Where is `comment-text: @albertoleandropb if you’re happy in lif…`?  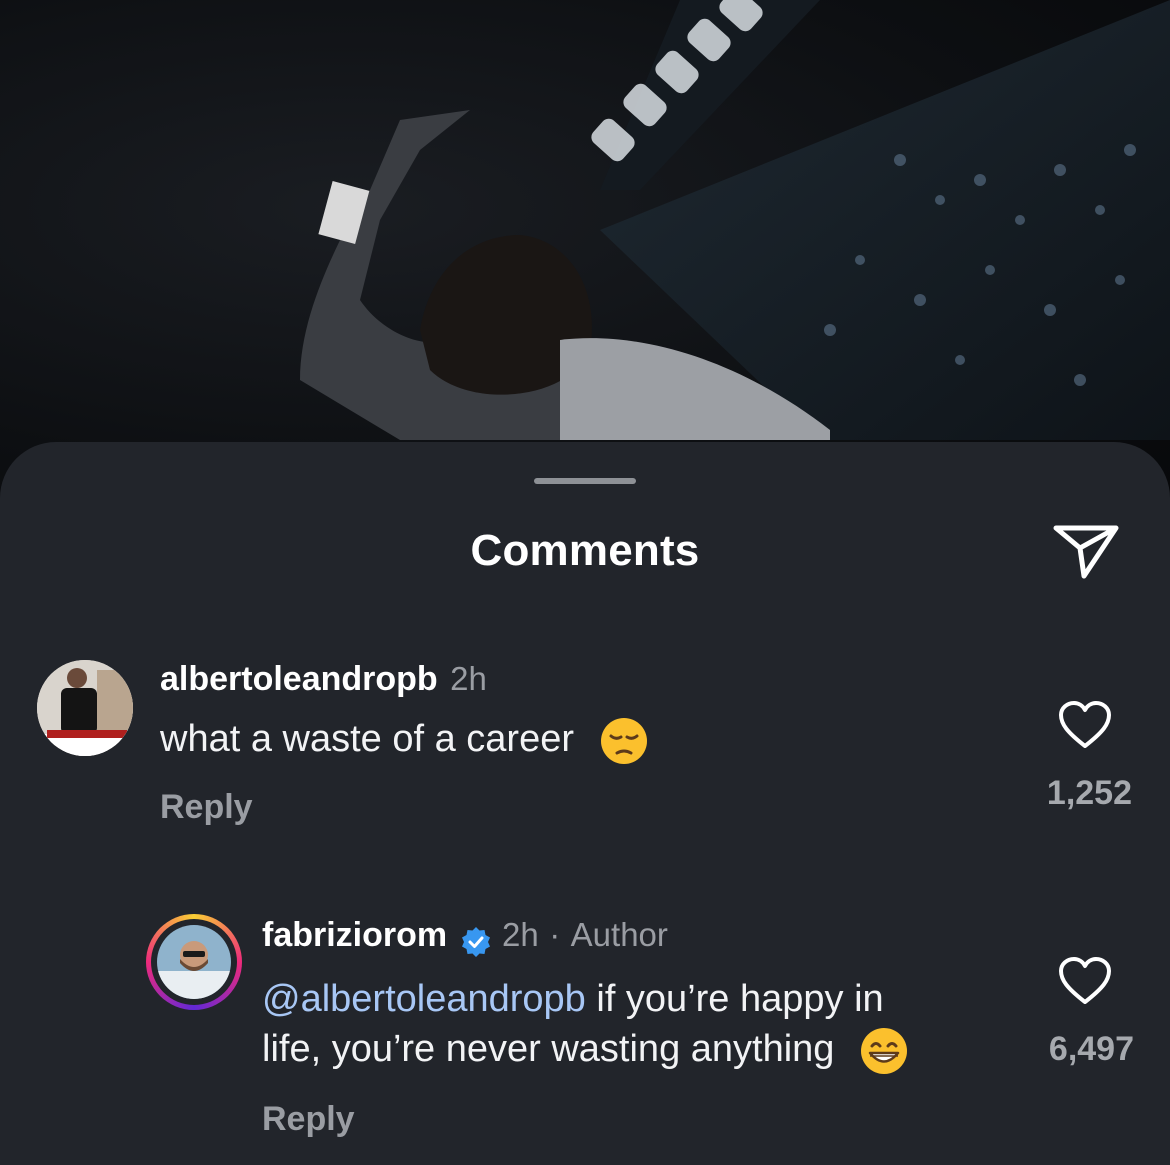 comment-text: @albertoleandropb if you’re happy in lif… is located at coordinates (642, 1025).